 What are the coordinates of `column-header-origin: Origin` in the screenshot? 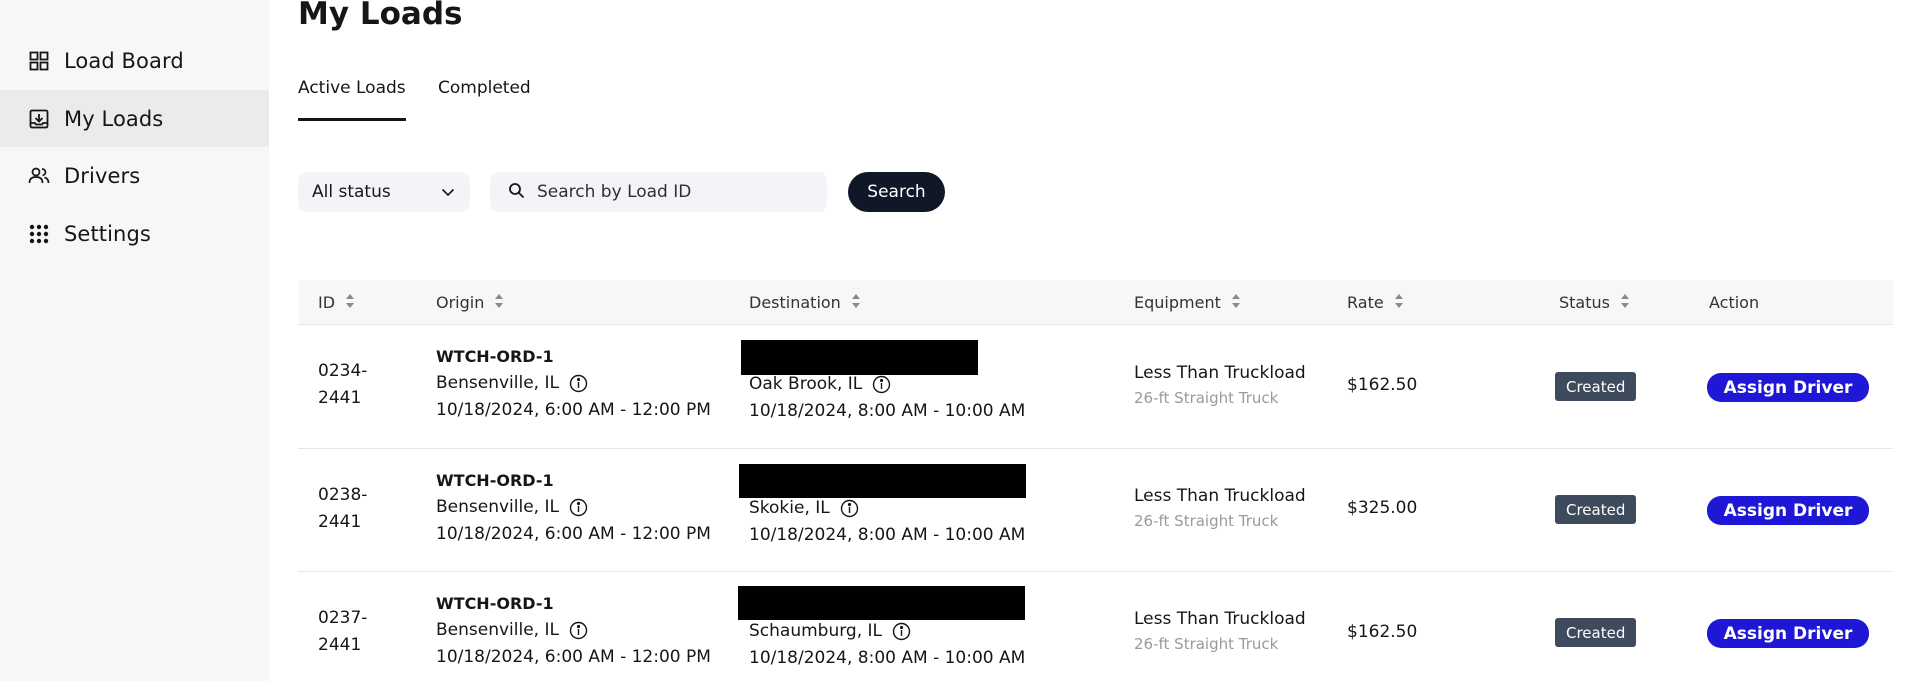 It's located at (470, 302).